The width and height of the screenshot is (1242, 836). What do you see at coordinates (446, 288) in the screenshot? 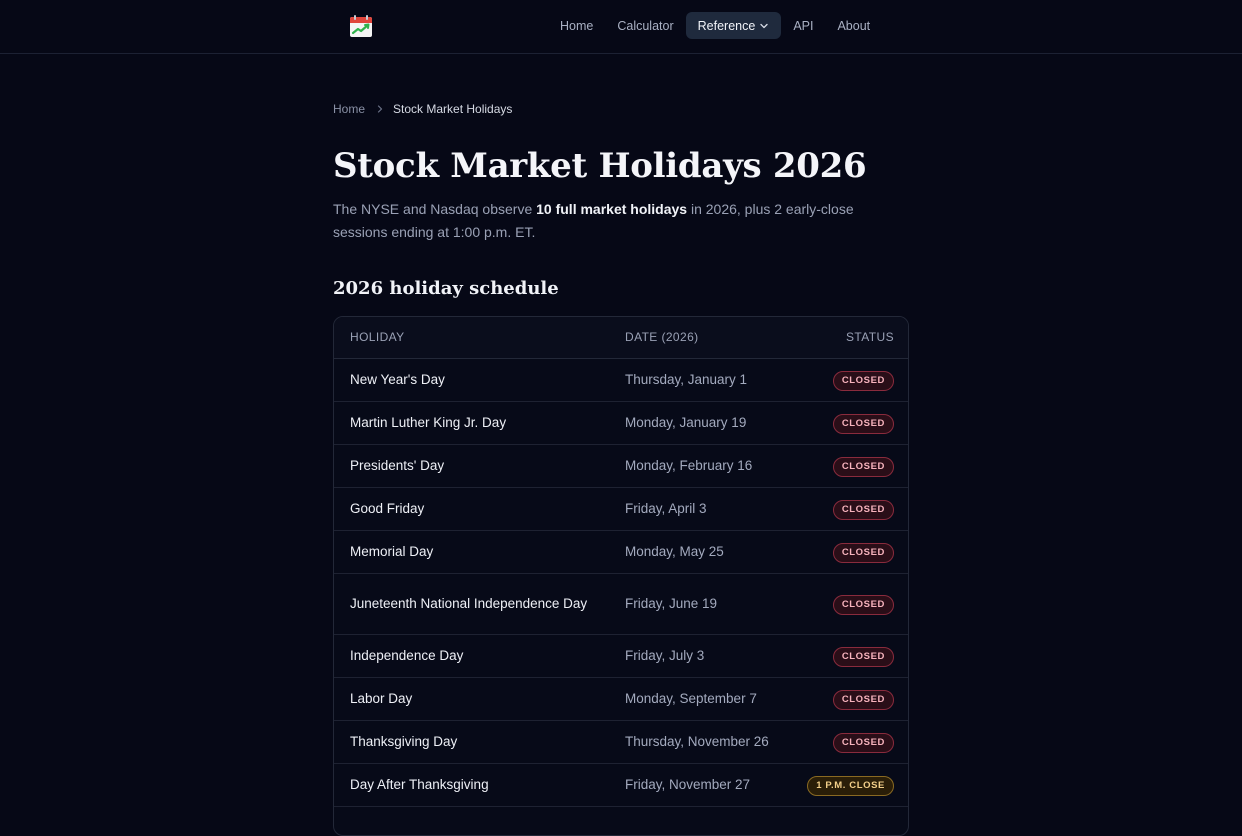
I see `schedule-heading: 2026 holiday schedule` at bounding box center [446, 288].